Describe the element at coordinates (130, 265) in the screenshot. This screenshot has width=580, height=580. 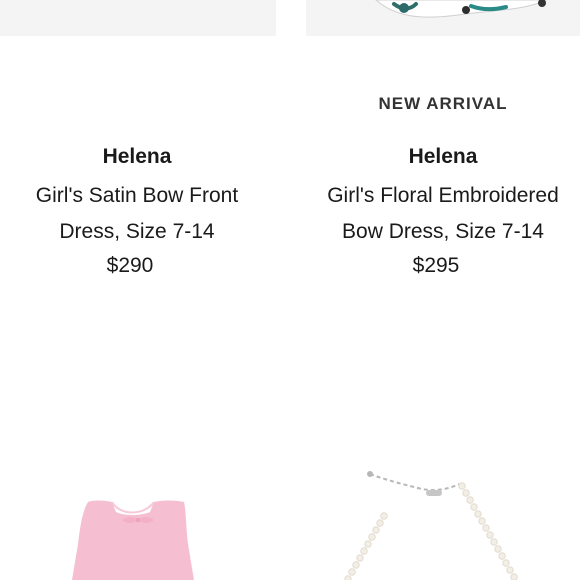
I see `product-price: $290` at that location.